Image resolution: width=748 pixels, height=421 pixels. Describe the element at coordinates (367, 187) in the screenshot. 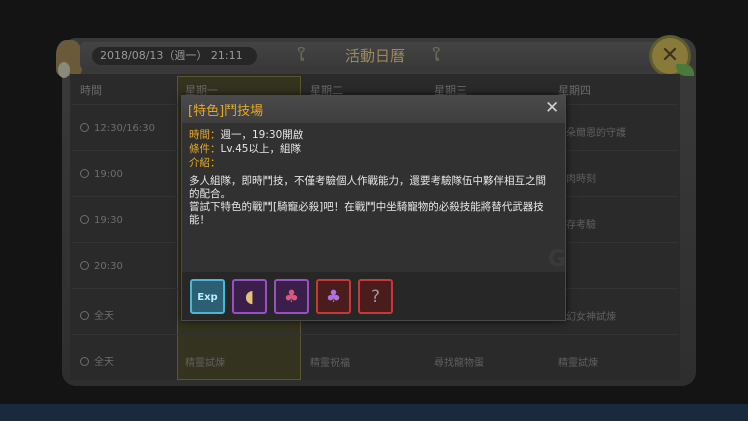

I see `description-paragraph: 多人組隊，即時鬥技，不僅考驗個人作戰能力，還要考驗隊伍中夥伴相互之間的配合。` at that location.